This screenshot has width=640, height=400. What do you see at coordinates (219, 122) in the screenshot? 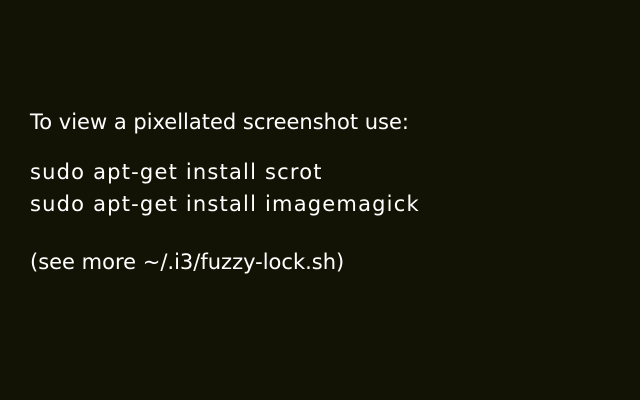
I see `instruction-heading: To view a pixellated screenshot use:` at bounding box center [219, 122].